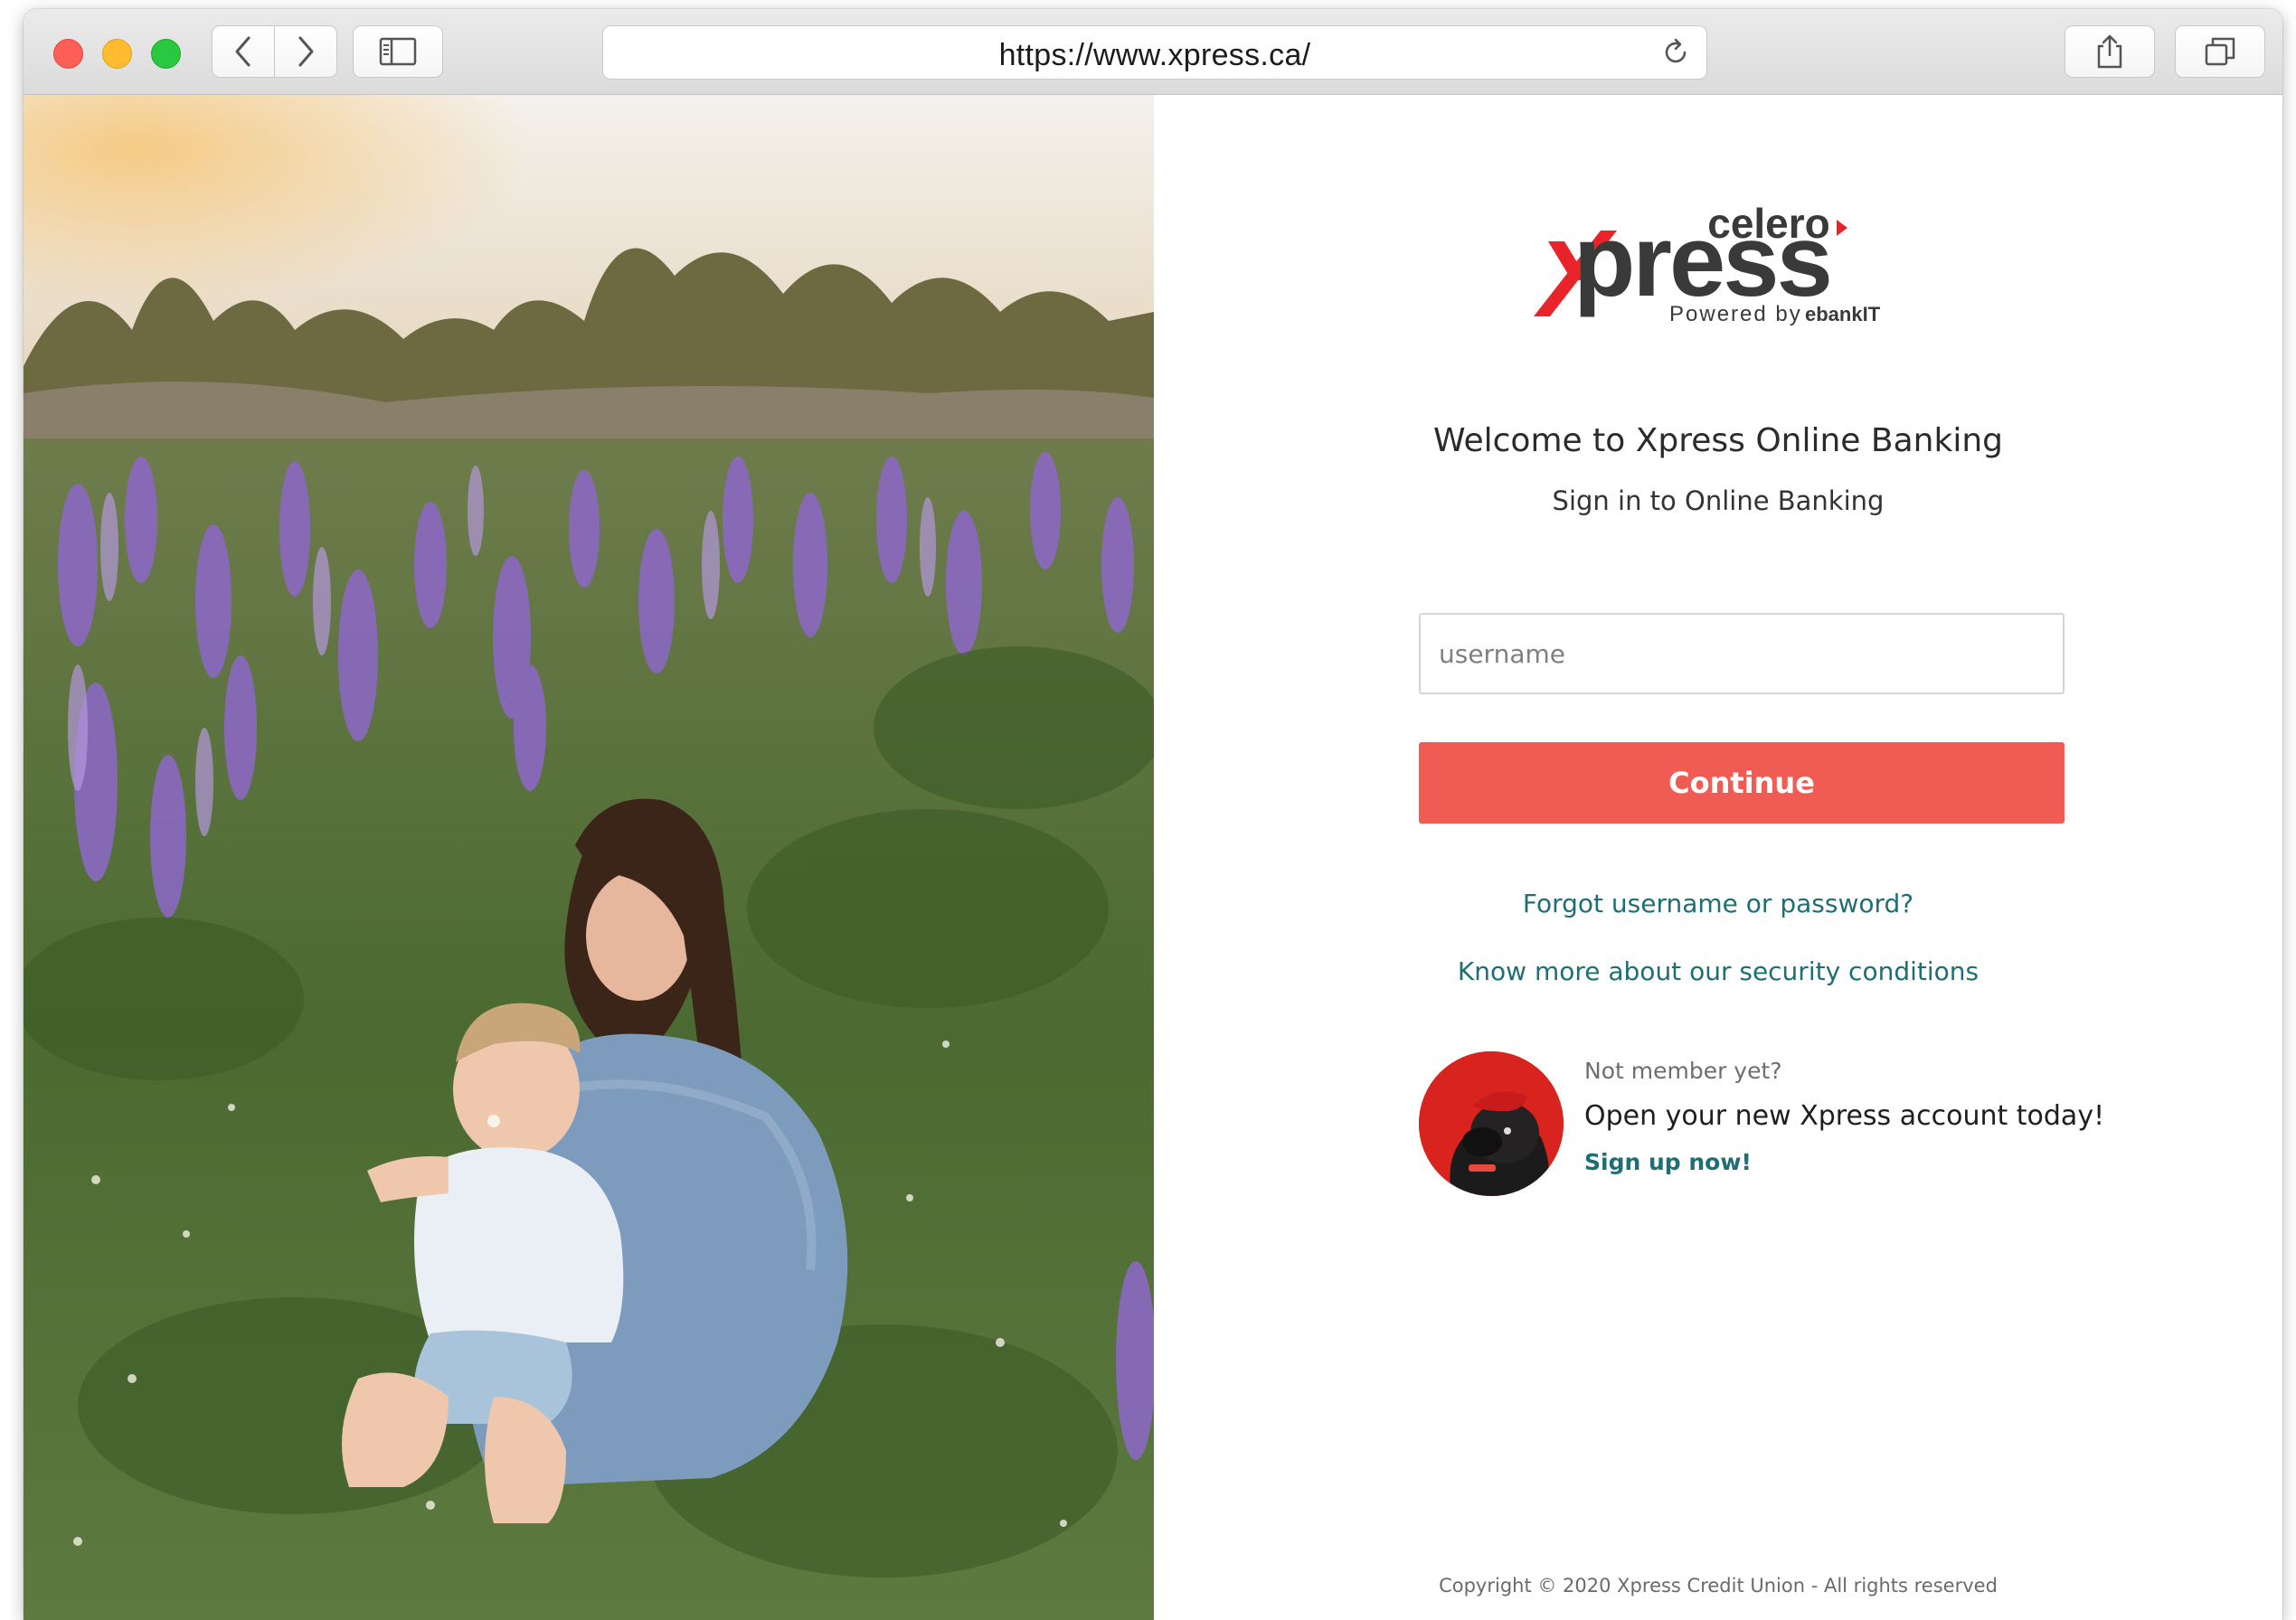 This screenshot has width=2296, height=1620. Describe the element at coordinates (1668, 1162) in the screenshot. I see `sign-up-link: Sign up now!` at that location.